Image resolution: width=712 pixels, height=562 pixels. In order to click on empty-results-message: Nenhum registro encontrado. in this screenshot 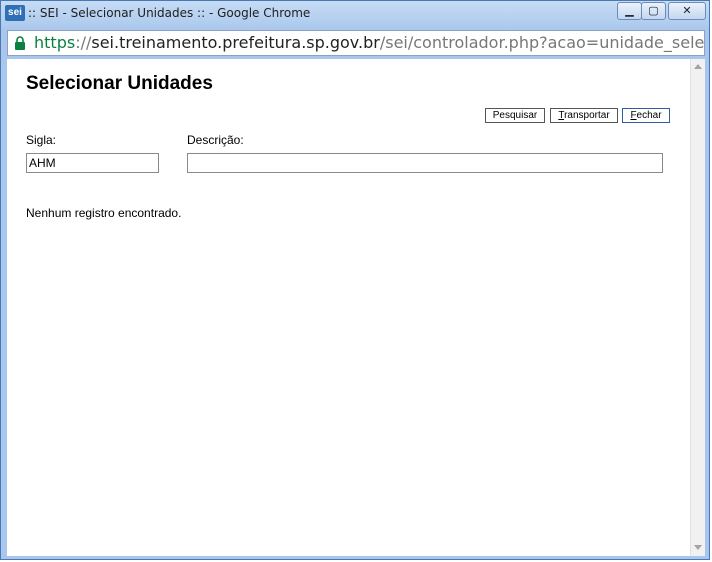, I will do `click(104, 213)`.